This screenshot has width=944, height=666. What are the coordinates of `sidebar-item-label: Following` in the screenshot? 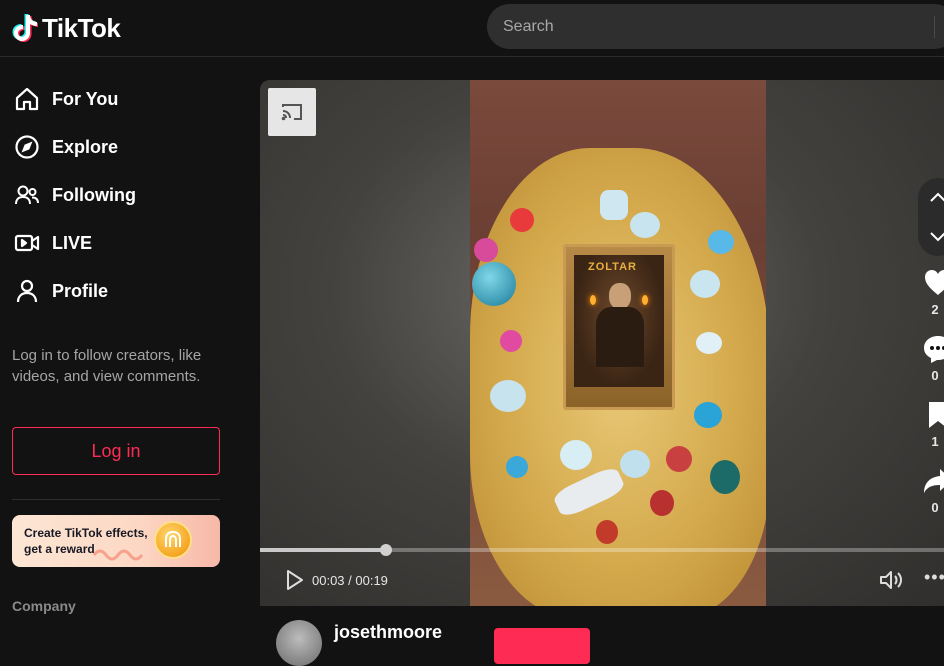 It's located at (94, 194).